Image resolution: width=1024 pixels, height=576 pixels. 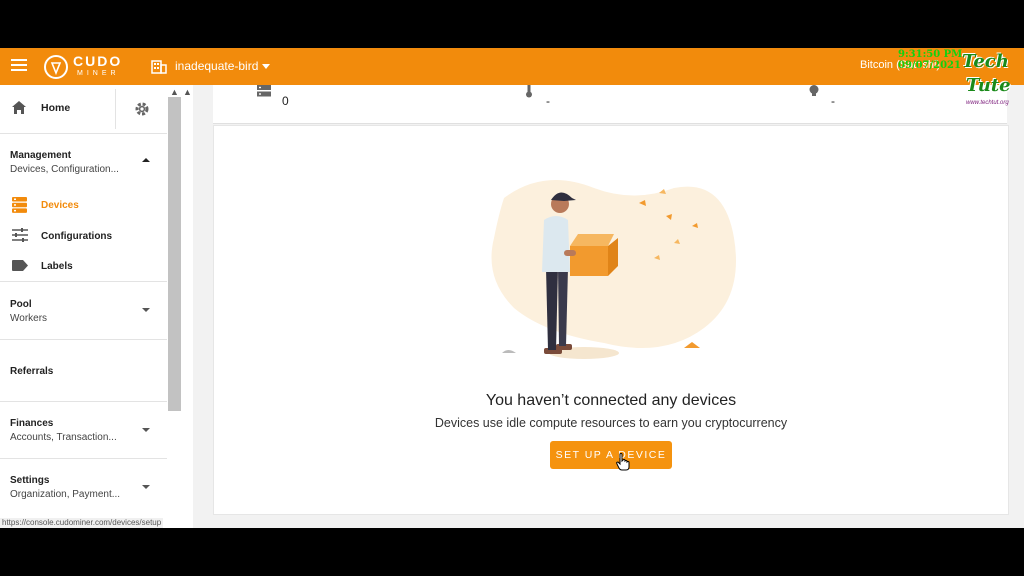 What do you see at coordinates (98, 61) in the screenshot?
I see `brand-name: CUDO` at bounding box center [98, 61].